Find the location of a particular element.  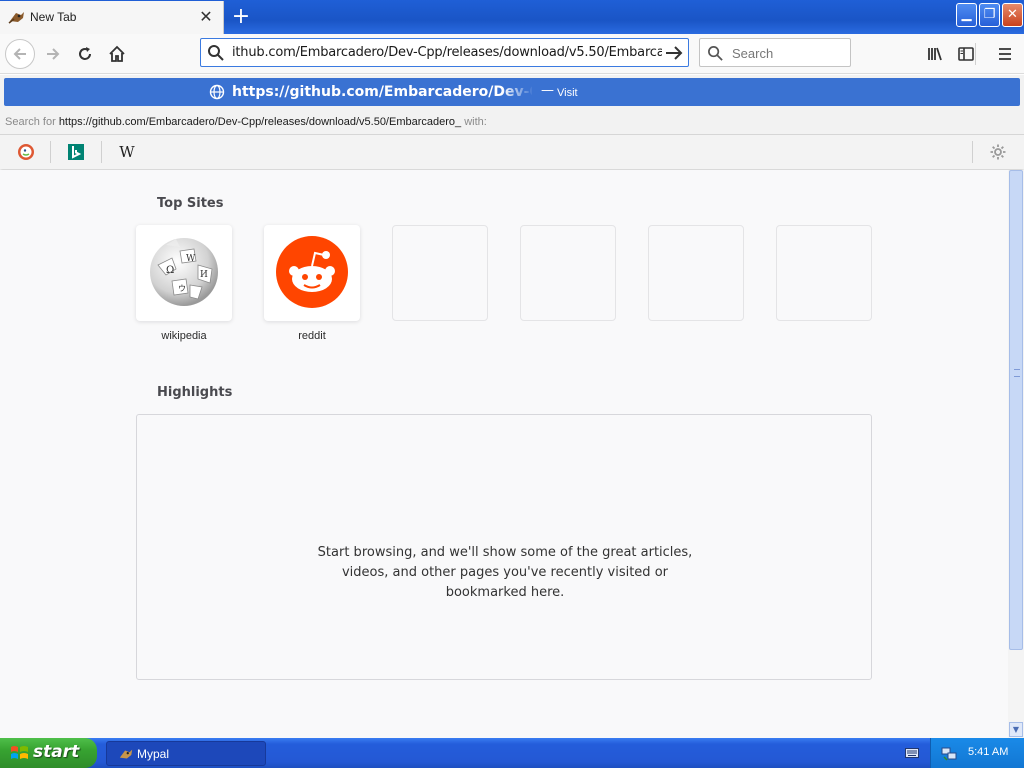

top-site-tile-wikipedia: Ω W И ウ is located at coordinates (184, 273).